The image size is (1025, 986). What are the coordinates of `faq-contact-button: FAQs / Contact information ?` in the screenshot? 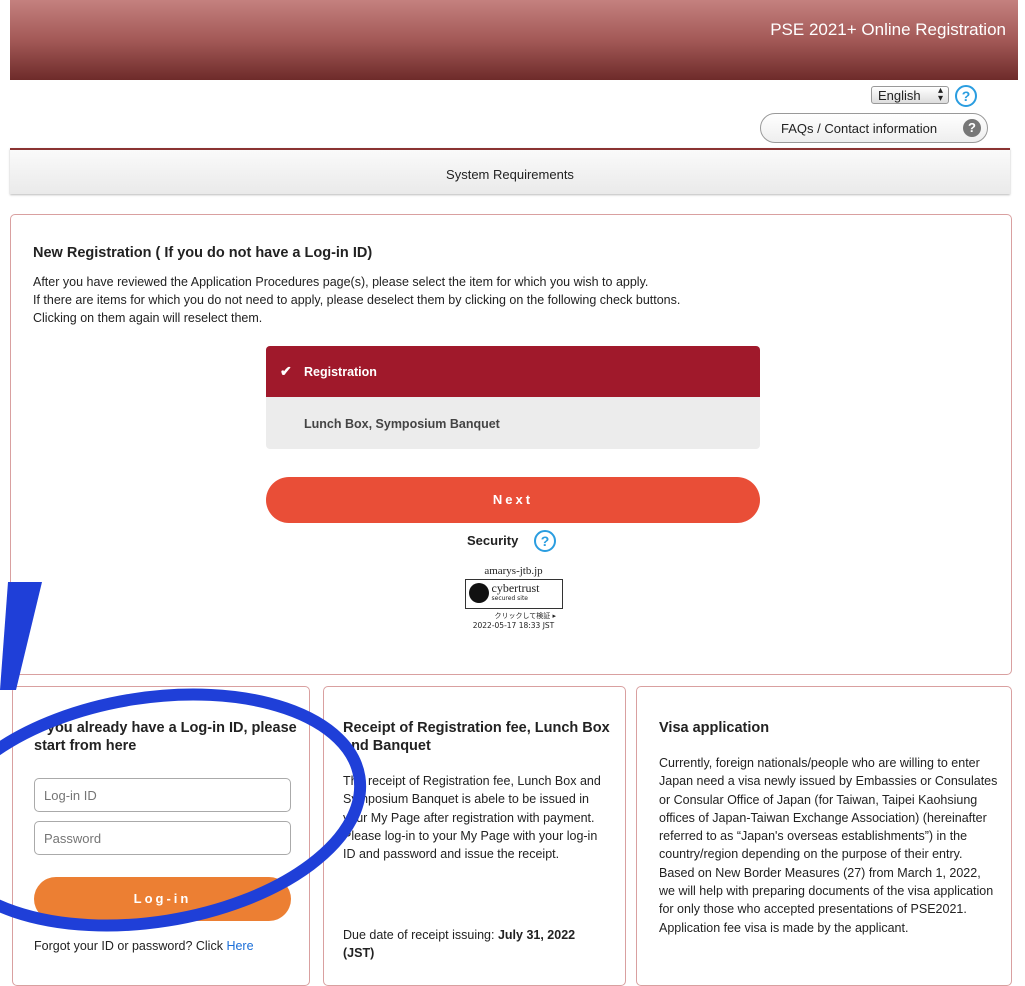 It's located at (874, 128).